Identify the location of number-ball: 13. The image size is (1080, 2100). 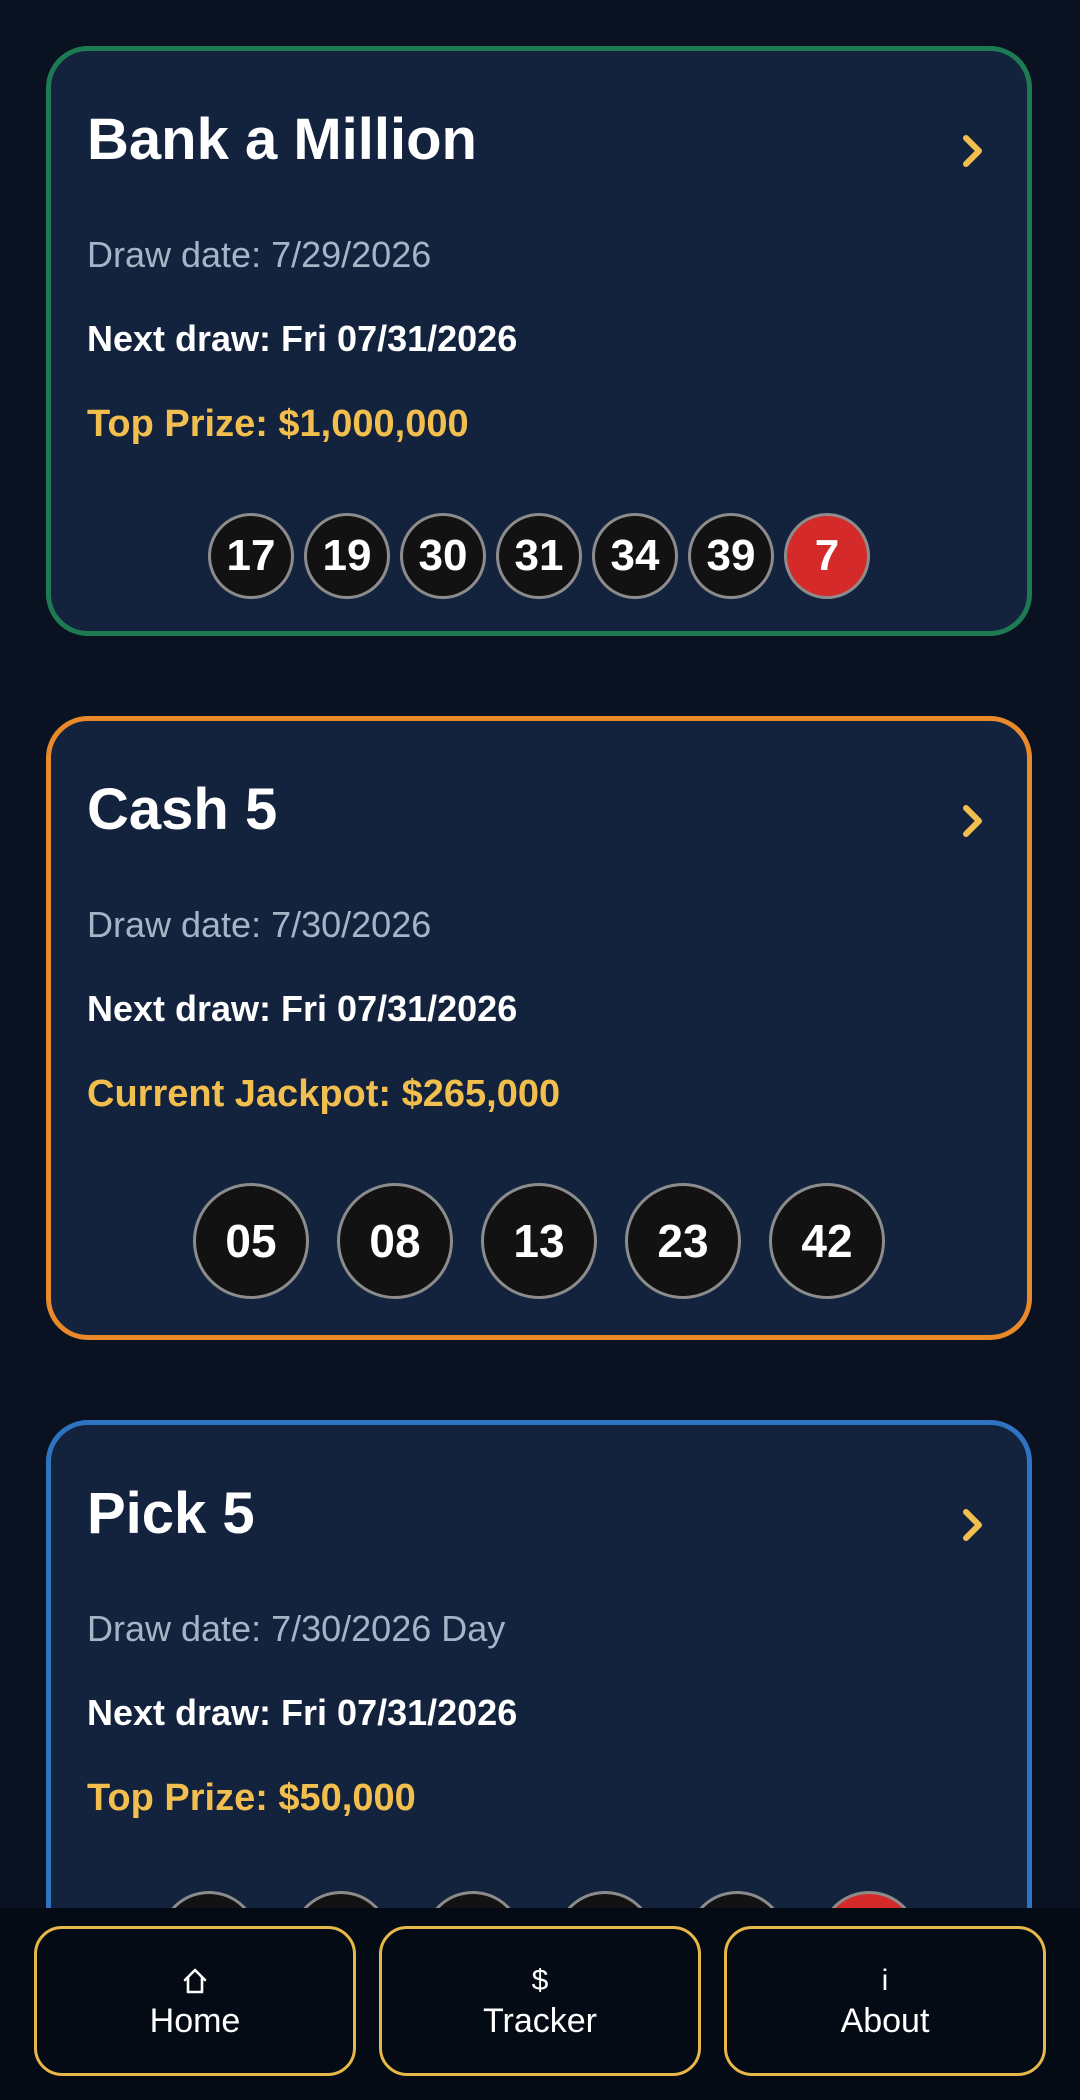
(539, 1241).